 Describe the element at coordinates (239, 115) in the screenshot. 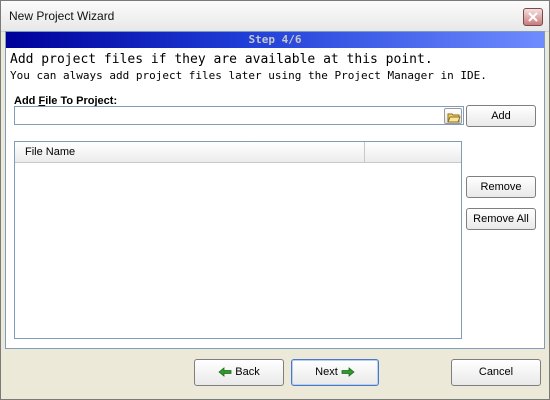

I see `file-path-input` at that location.